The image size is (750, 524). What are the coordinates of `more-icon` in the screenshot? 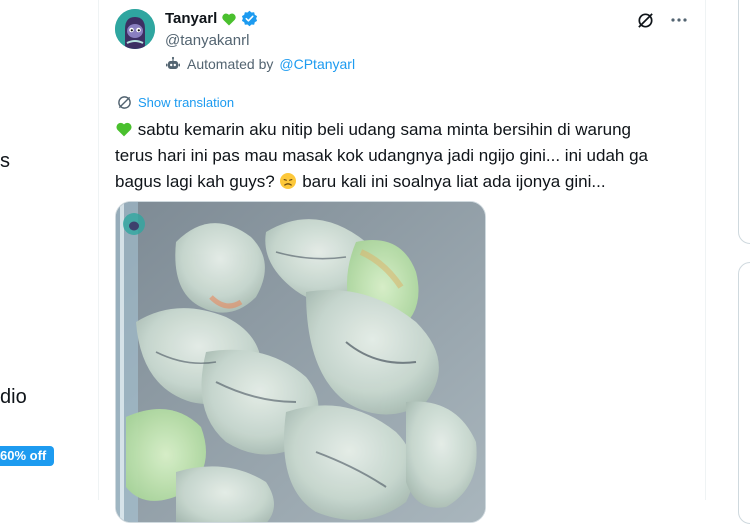 It's located at (679, 20).